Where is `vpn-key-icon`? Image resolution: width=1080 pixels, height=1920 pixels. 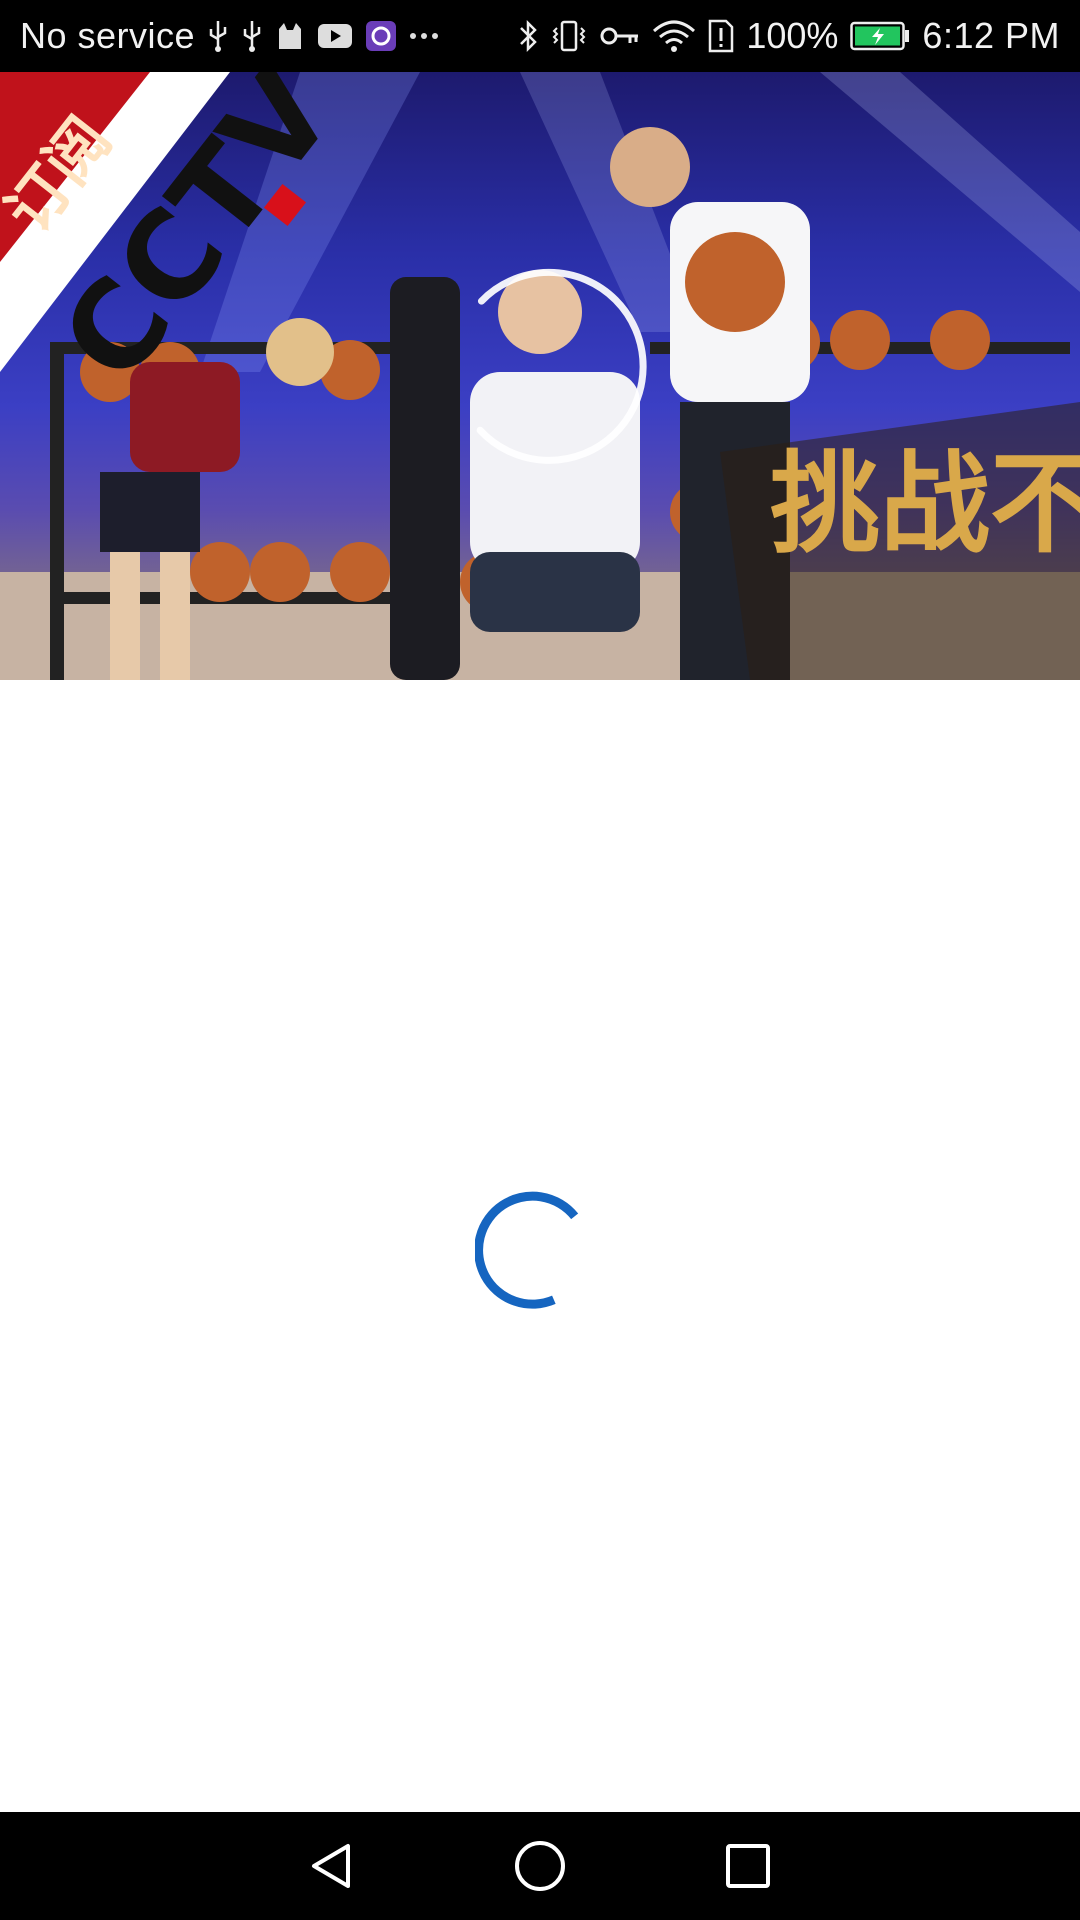 vpn-key-icon is located at coordinates (620, 36).